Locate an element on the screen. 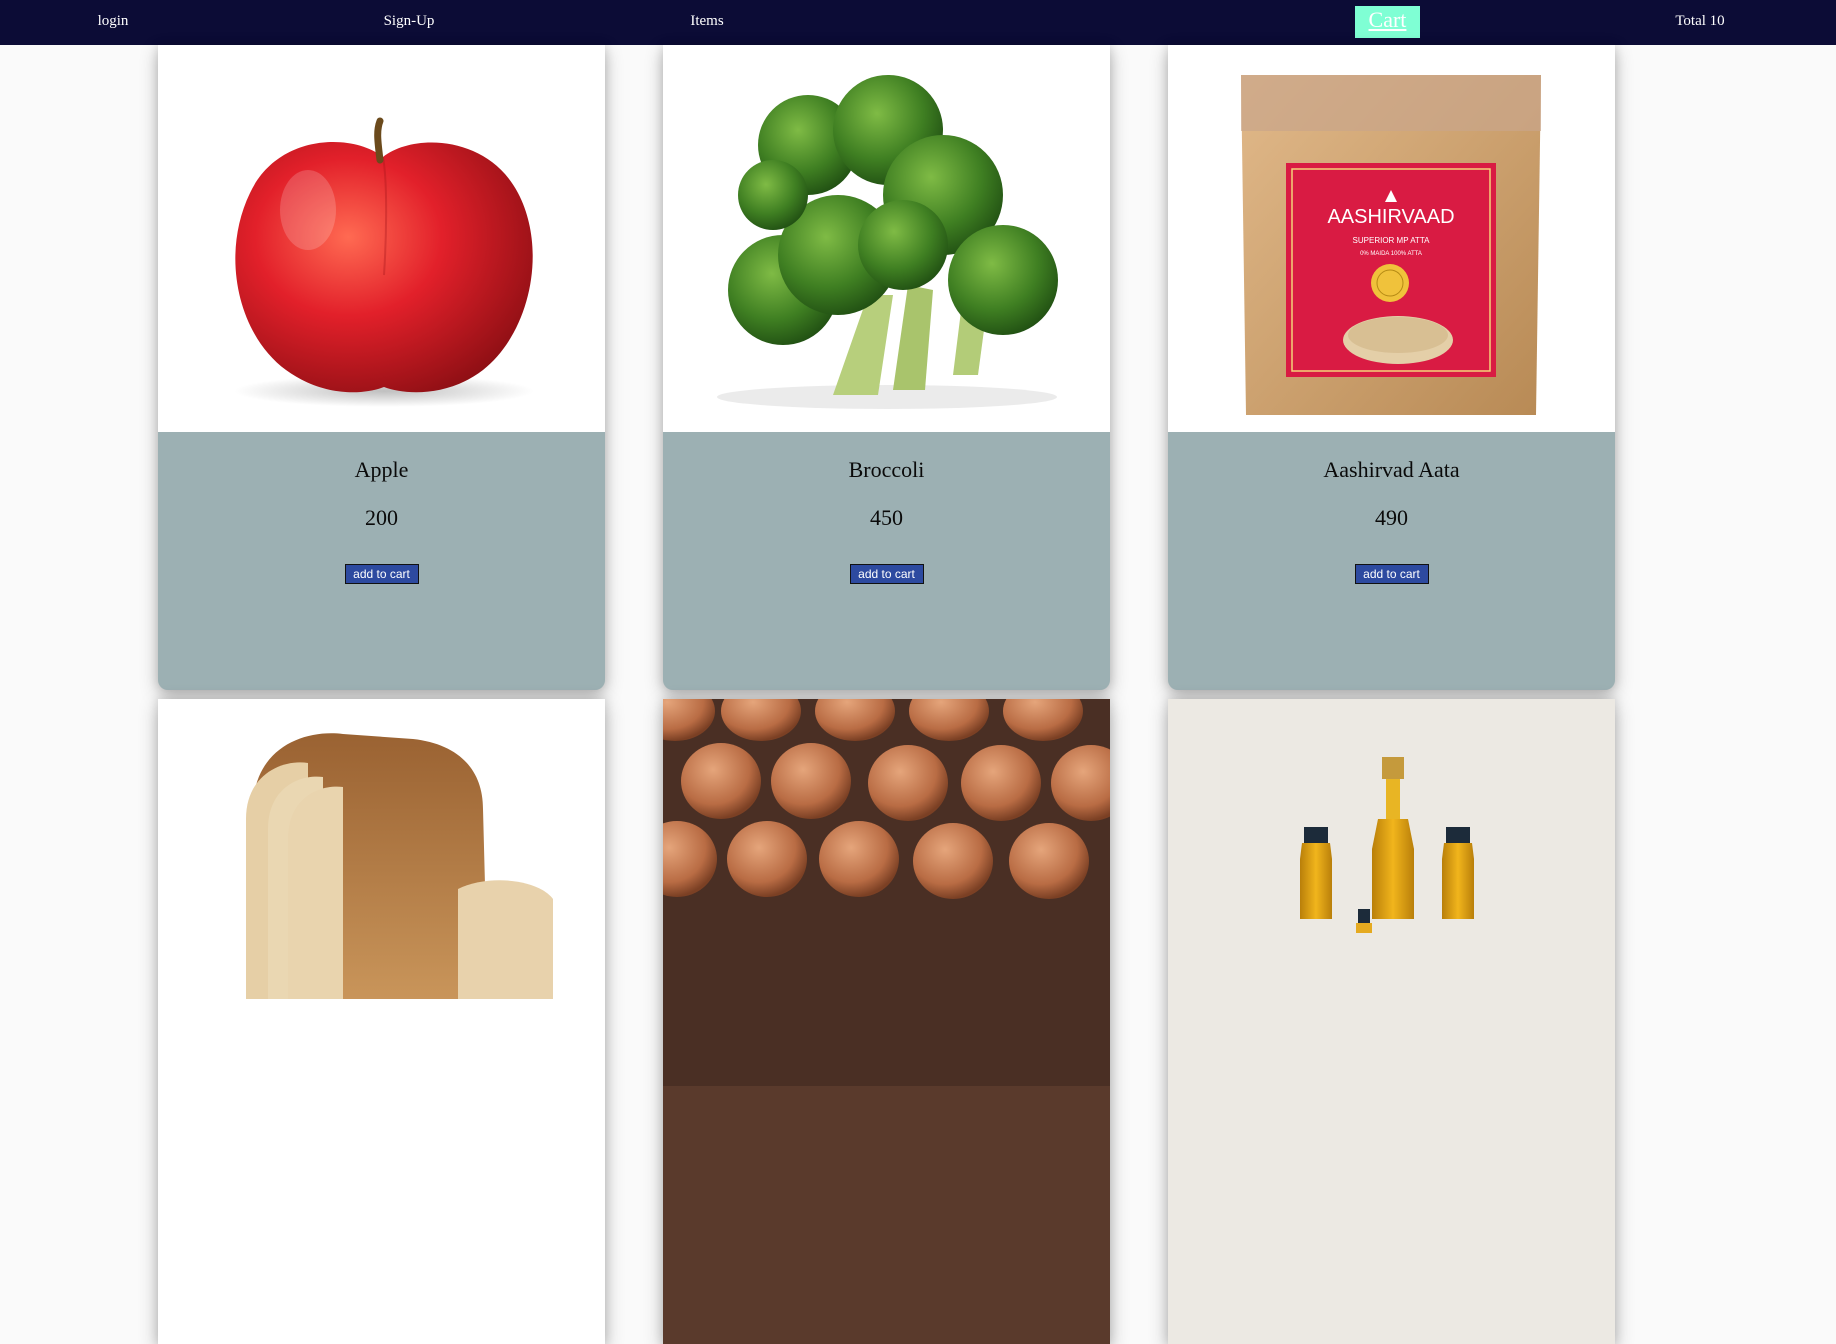  eggs-image is located at coordinates (886, 892).